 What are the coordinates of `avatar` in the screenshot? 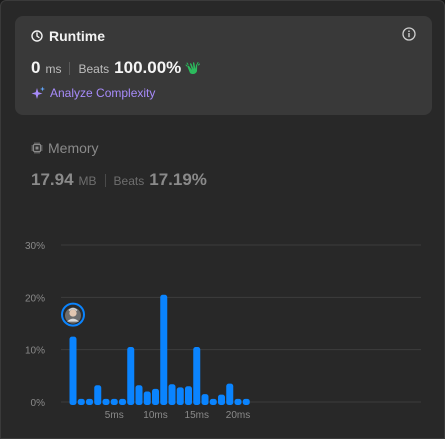 It's located at (73, 314).